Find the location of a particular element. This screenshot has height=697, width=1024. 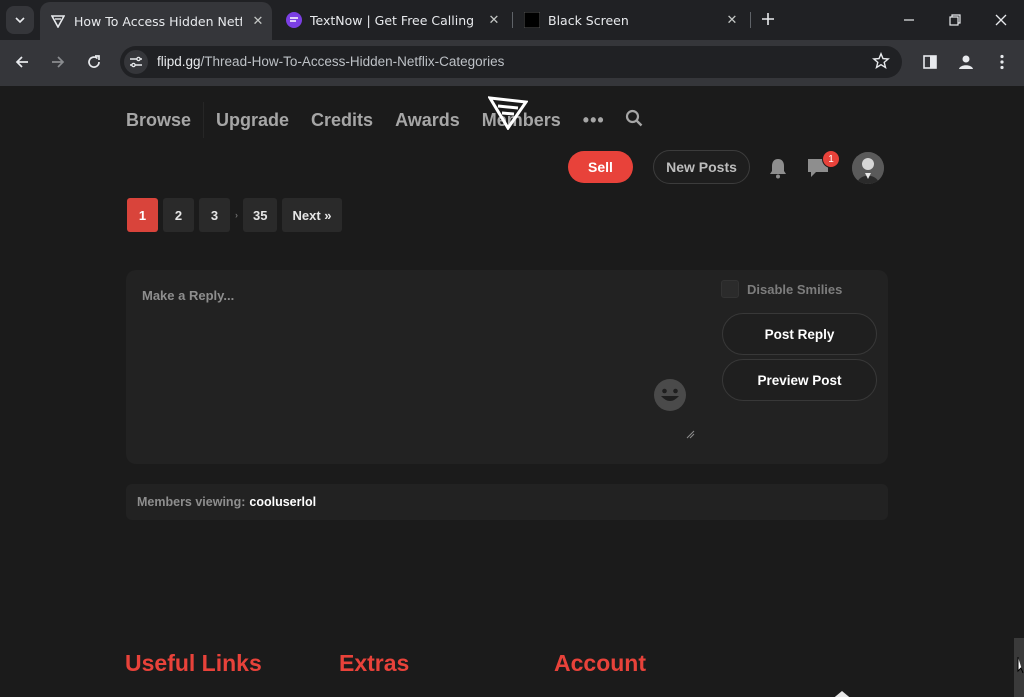

post-reply-button: Post Reply is located at coordinates (799, 334).